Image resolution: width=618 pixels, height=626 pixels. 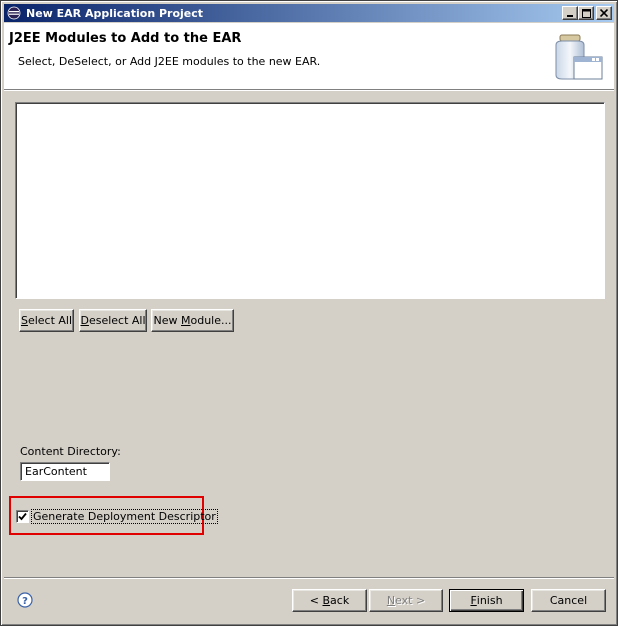 I want to click on maximize-button, so click(x=586, y=13).